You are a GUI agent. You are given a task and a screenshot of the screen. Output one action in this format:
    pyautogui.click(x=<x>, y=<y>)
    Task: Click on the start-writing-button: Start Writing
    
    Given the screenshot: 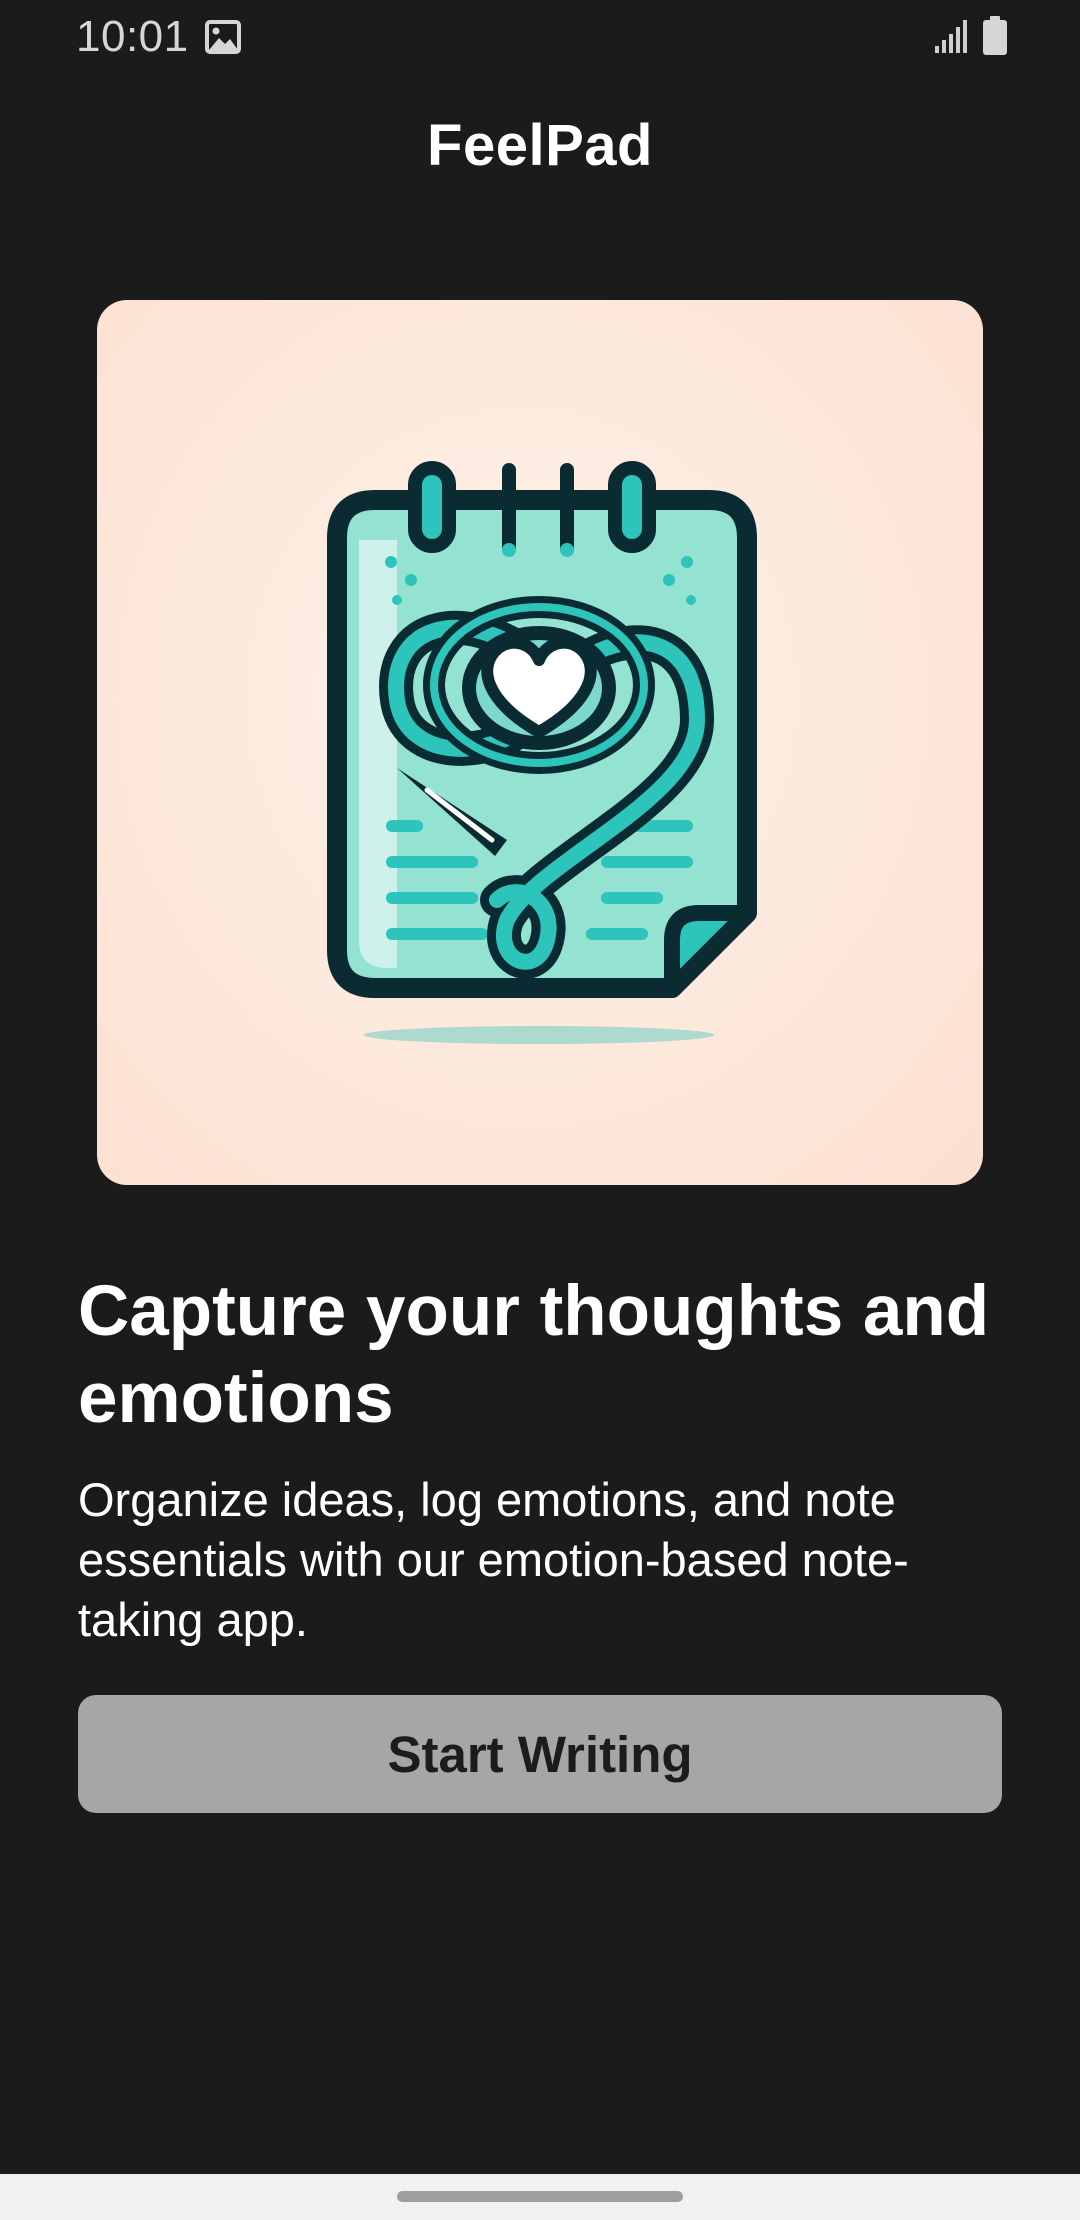 What is the action you would take?
    pyautogui.click(x=540, y=1754)
    